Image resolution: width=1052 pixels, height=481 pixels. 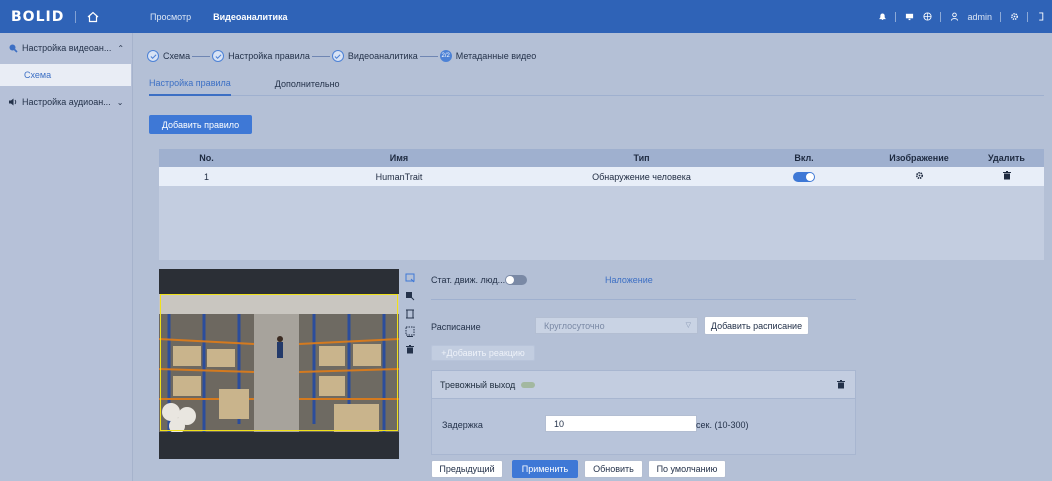 What do you see at coordinates (688, 325) in the screenshot?
I see `chevron-down-icon: ▽` at bounding box center [688, 325].